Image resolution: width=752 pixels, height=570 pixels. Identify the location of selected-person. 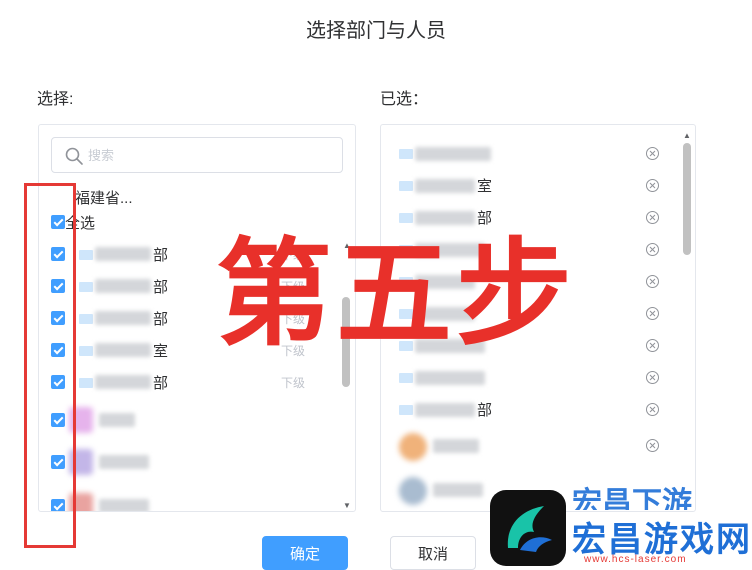
(531, 446).